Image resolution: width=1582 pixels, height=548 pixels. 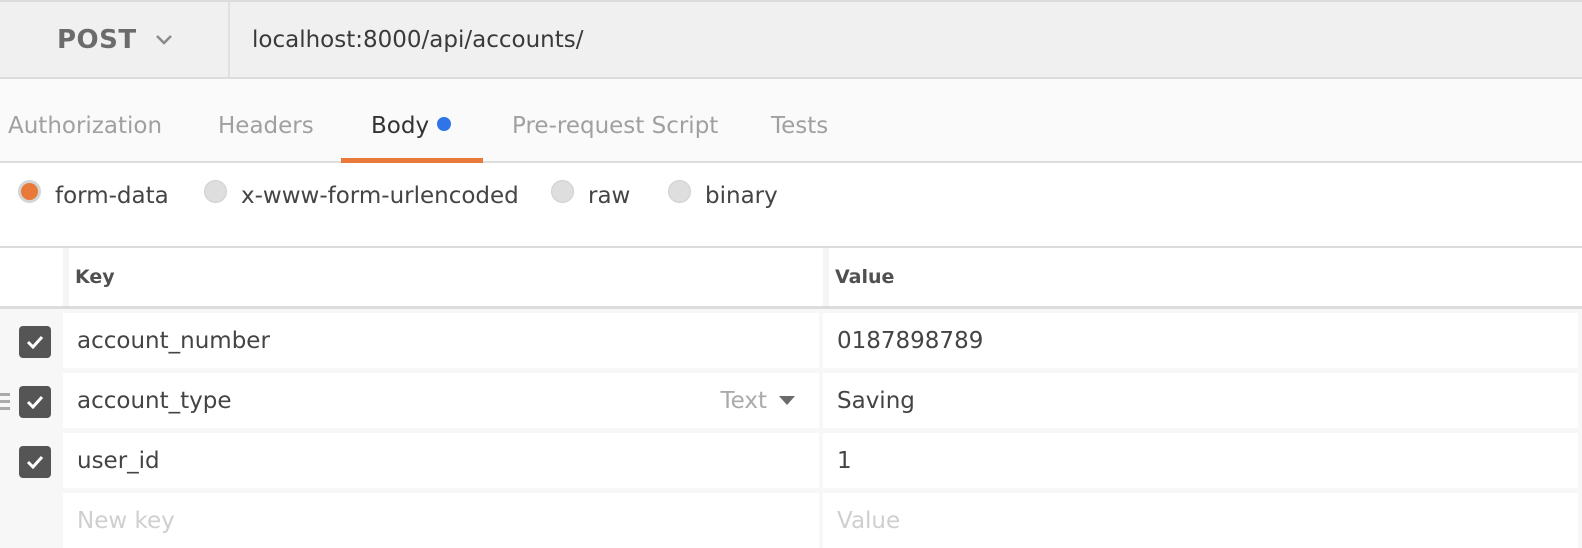 I want to click on radio-label: binary, so click(x=741, y=196).